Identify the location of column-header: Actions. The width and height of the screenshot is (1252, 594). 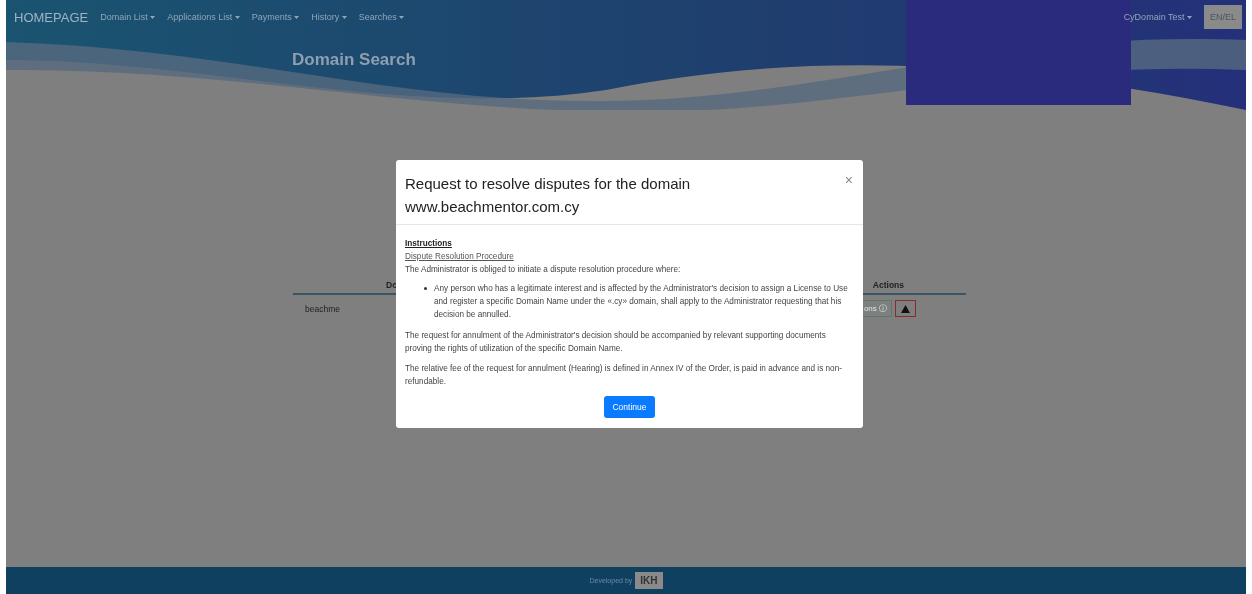
(888, 285).